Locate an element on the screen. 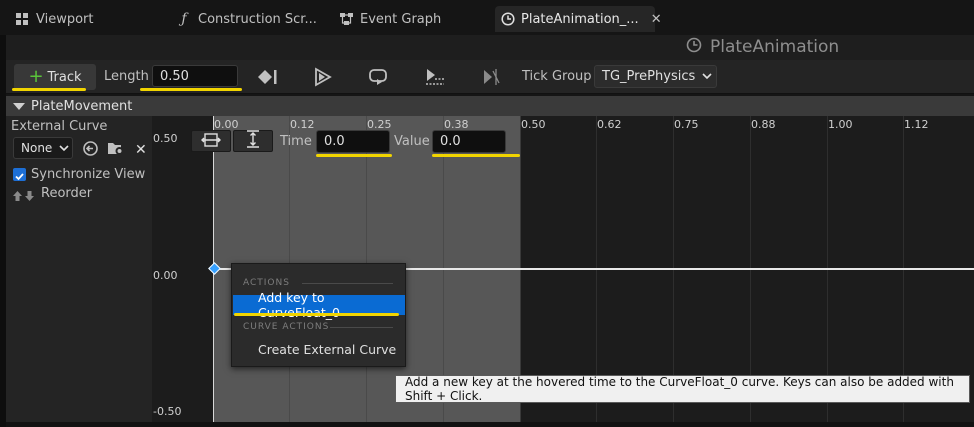  fit-horizontal-icon is located at coordinates (211, 141).